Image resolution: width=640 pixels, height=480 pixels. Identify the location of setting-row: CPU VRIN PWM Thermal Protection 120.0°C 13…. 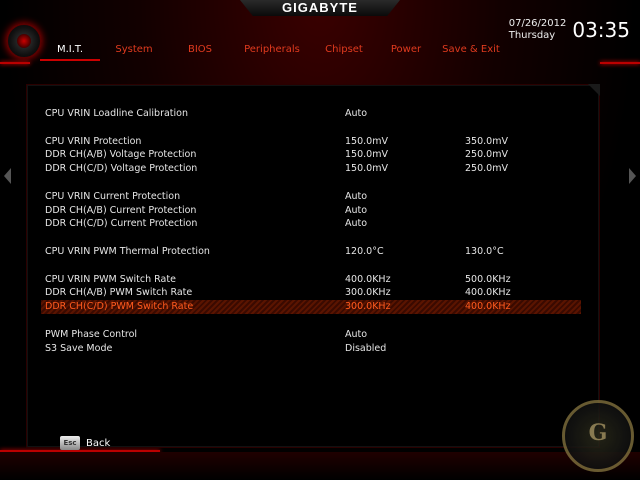
(315, 252).